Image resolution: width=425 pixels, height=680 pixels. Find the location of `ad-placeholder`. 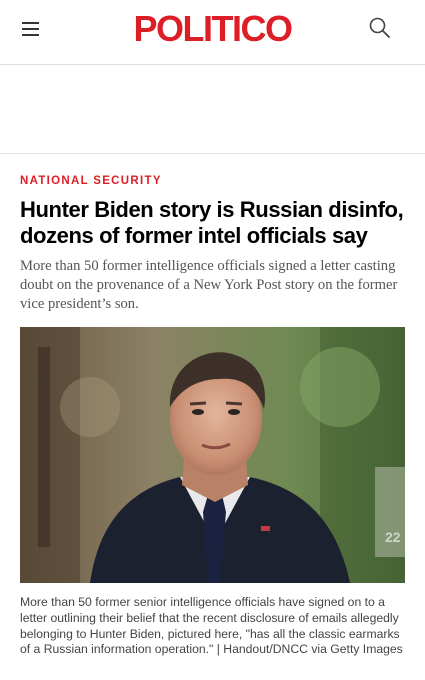

ad-placeholder is located at coordinates (212, 110).